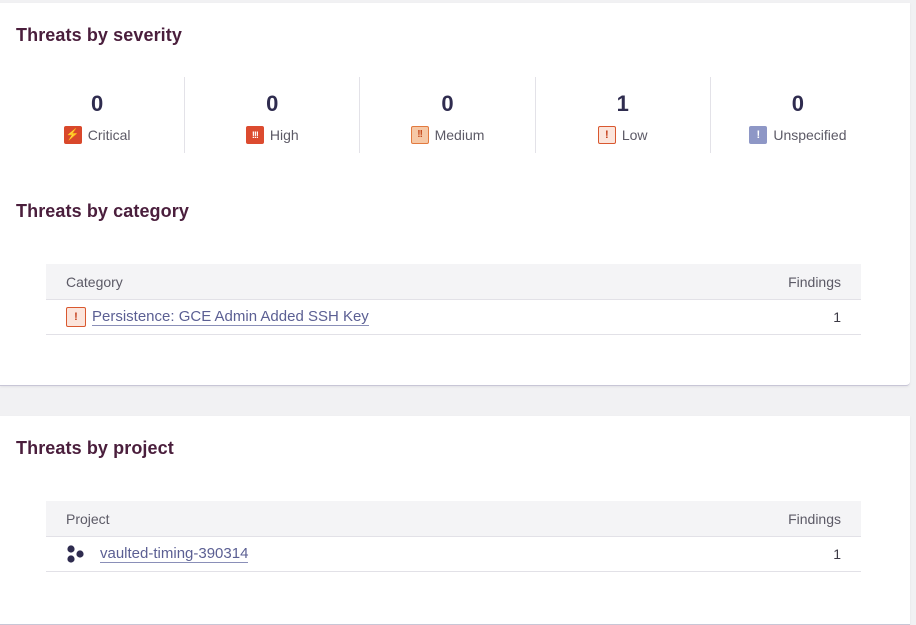 The image size is (916, 625). Describe the element at coordinates (88, 519) in the screenshot. I see `column-header-project: Project` at that location.